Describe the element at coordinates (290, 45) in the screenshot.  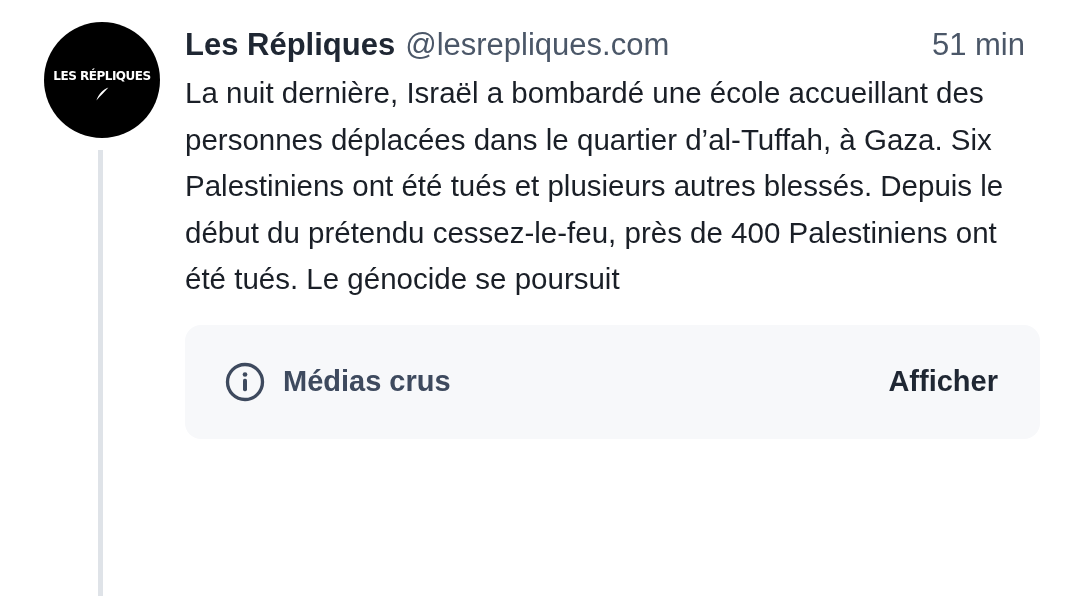
I see `author-name: Les Répliques` at that location.